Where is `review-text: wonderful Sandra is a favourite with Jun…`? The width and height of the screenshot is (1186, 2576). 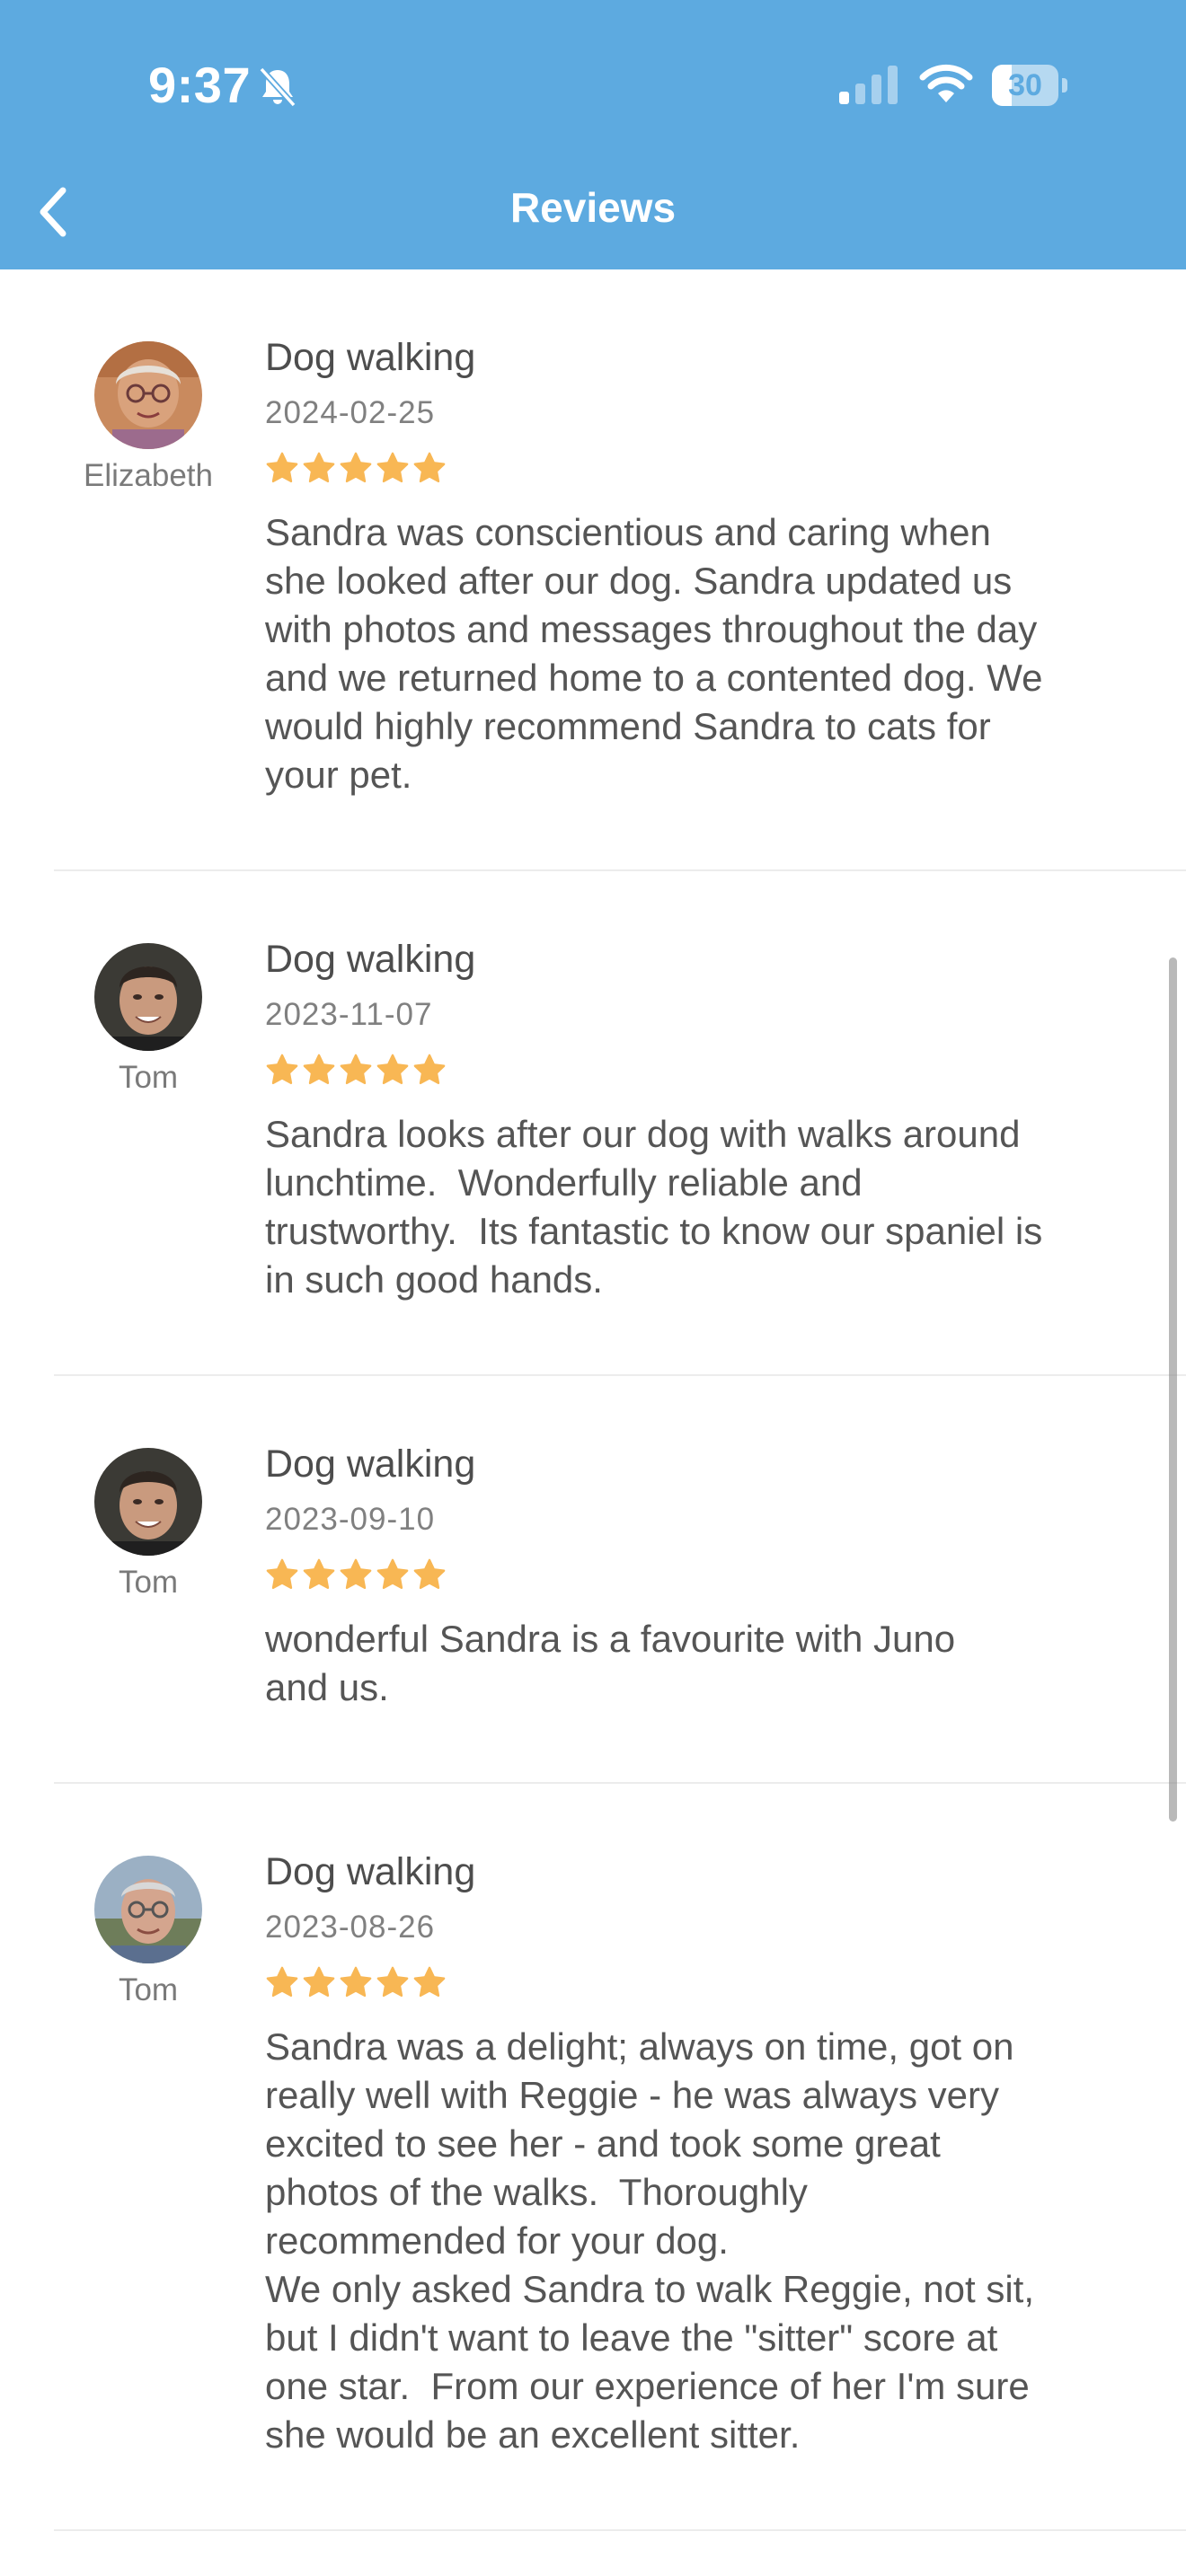
review-text: wonderful Sandra is a favourite with Jun… is located at coordinates (610, 1663).